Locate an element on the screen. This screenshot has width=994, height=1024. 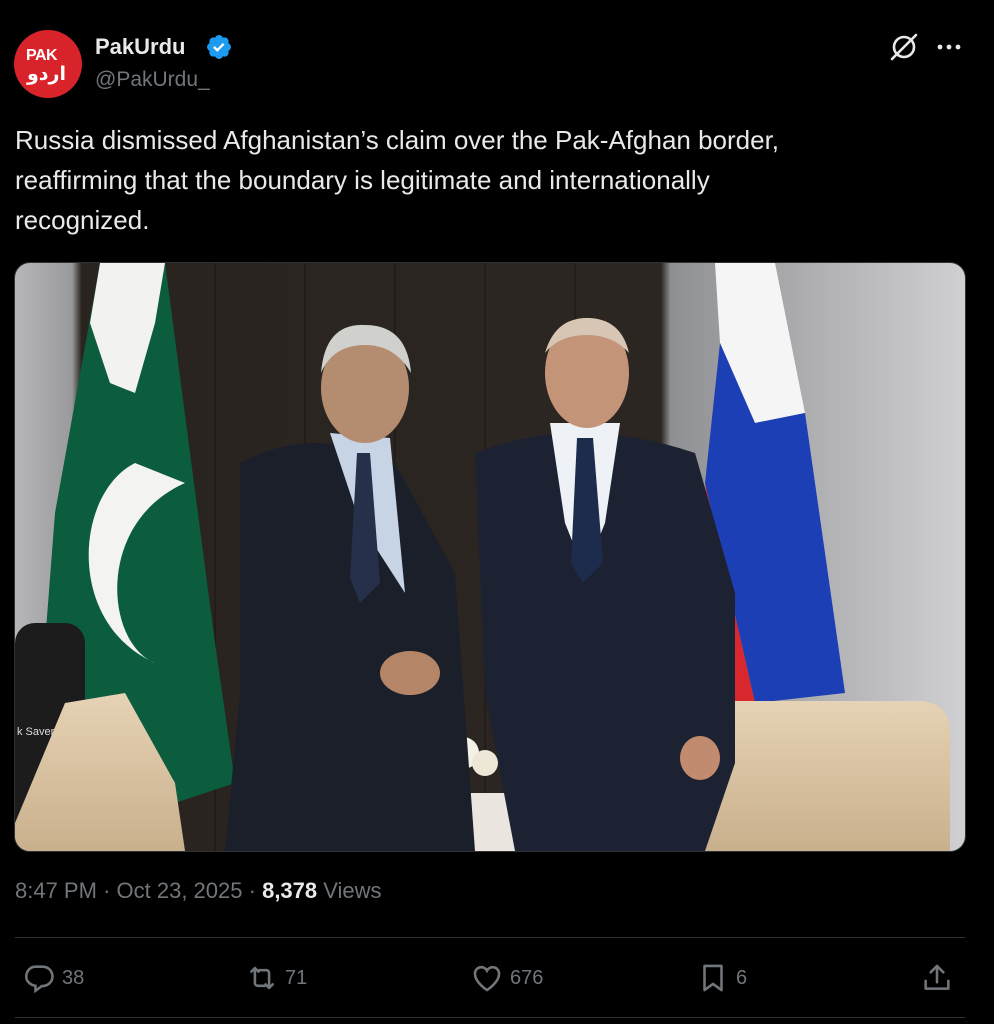
views-label: Views is located at coordinates (352, 890).